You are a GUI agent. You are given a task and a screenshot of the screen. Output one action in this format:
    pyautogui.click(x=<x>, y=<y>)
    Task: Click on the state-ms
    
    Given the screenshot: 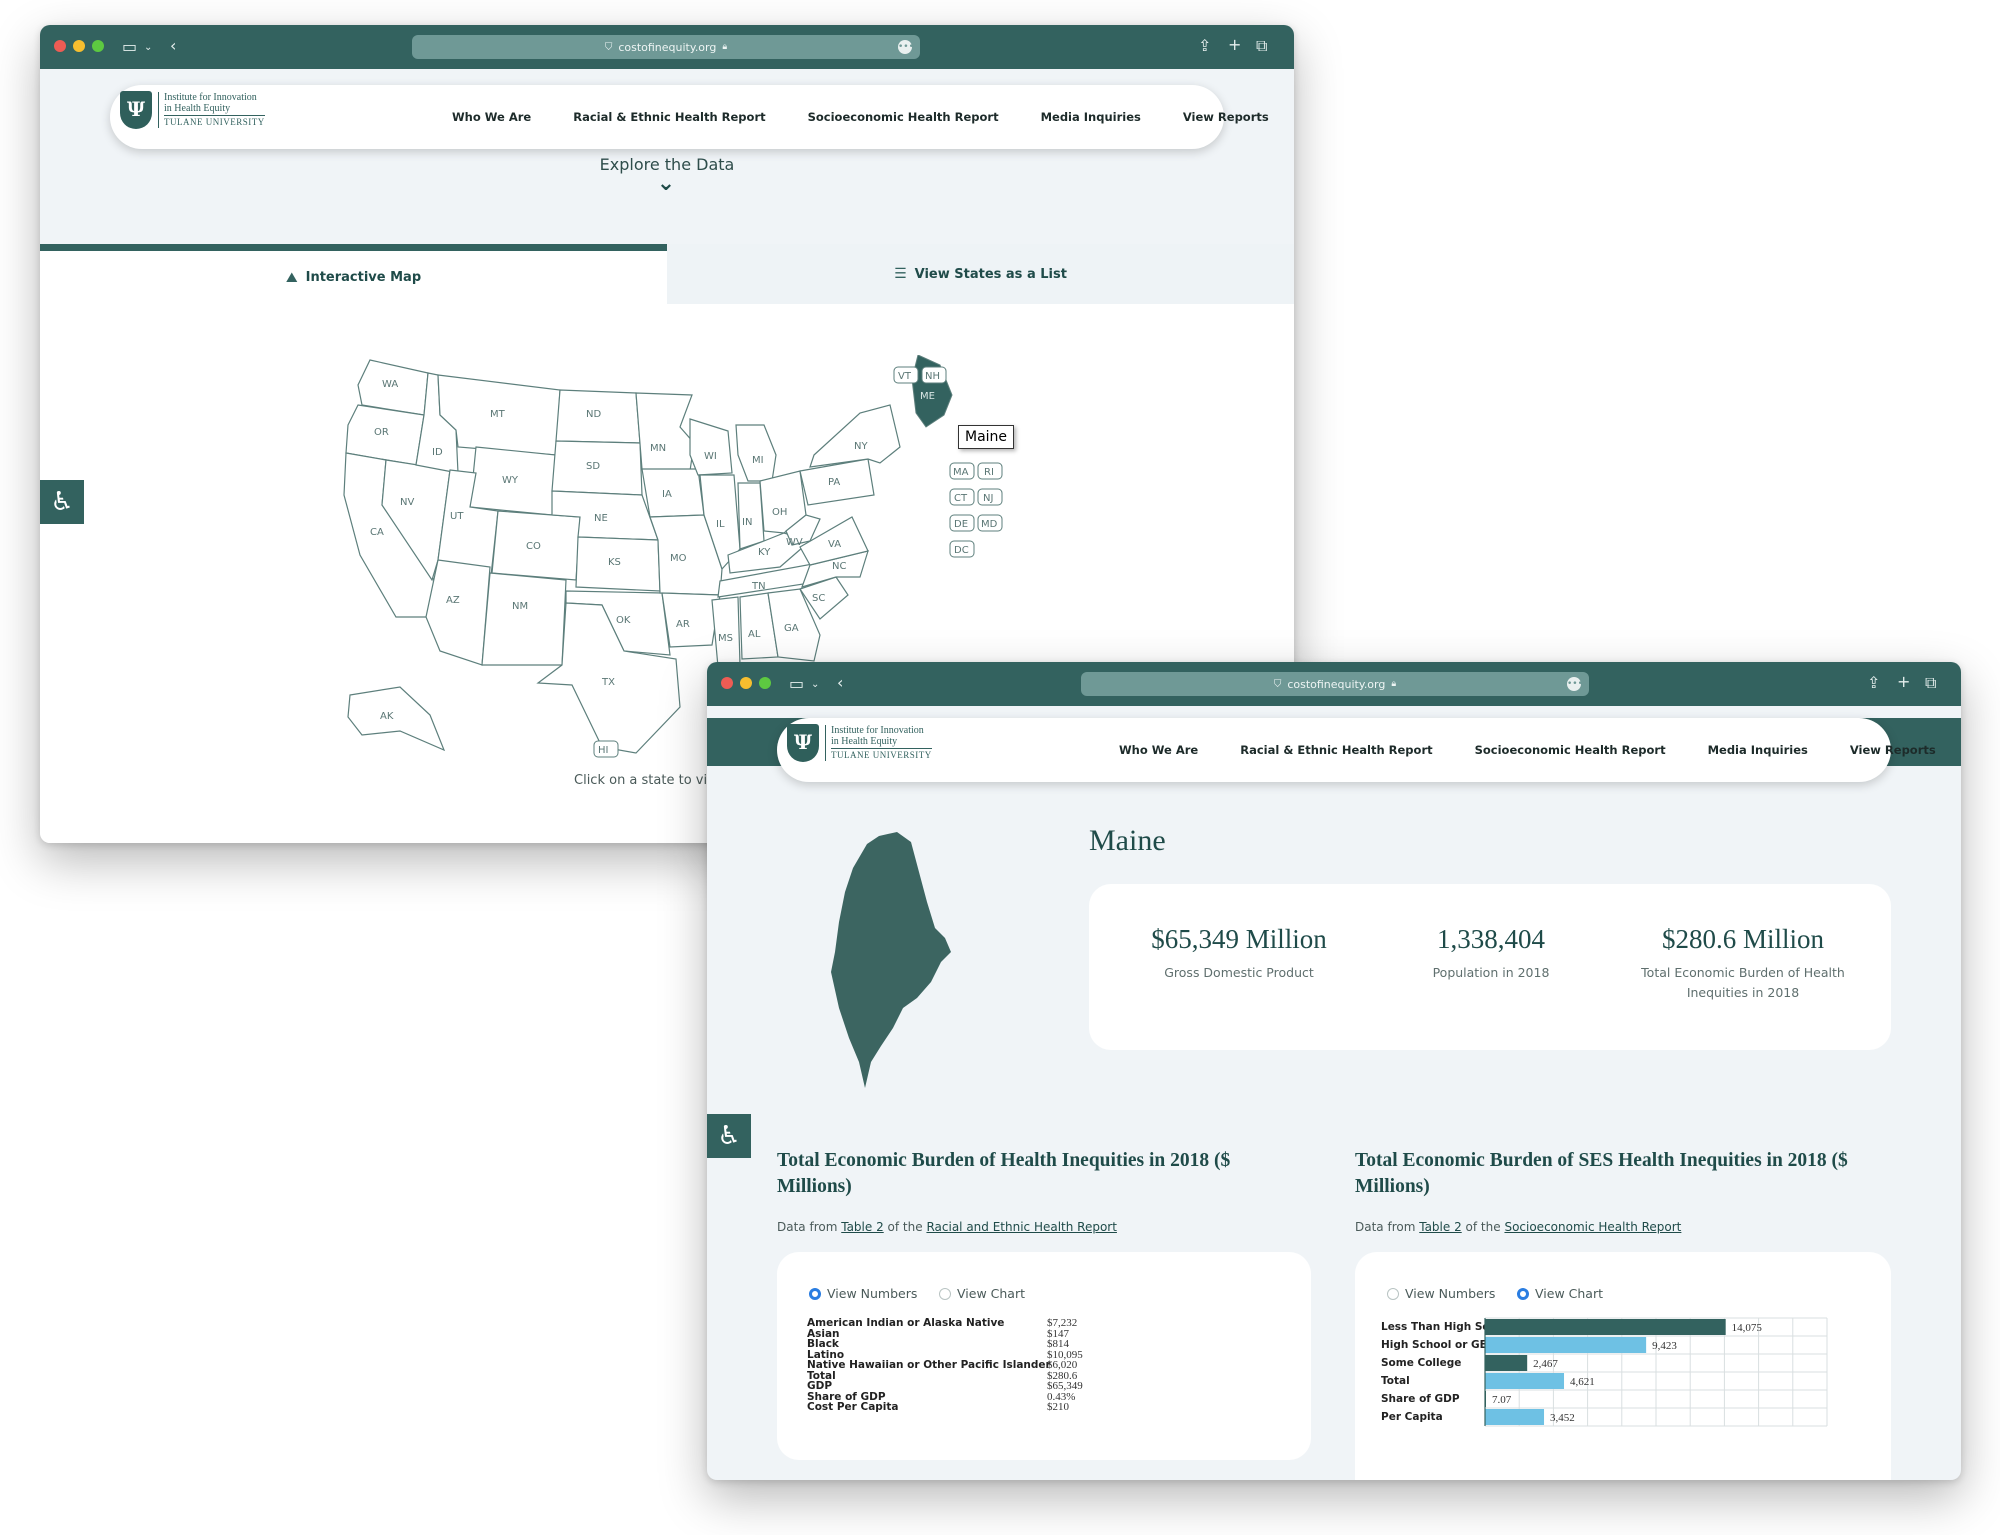 What is the action you would take?
    pyautogui.click(x=726, y=632)
    